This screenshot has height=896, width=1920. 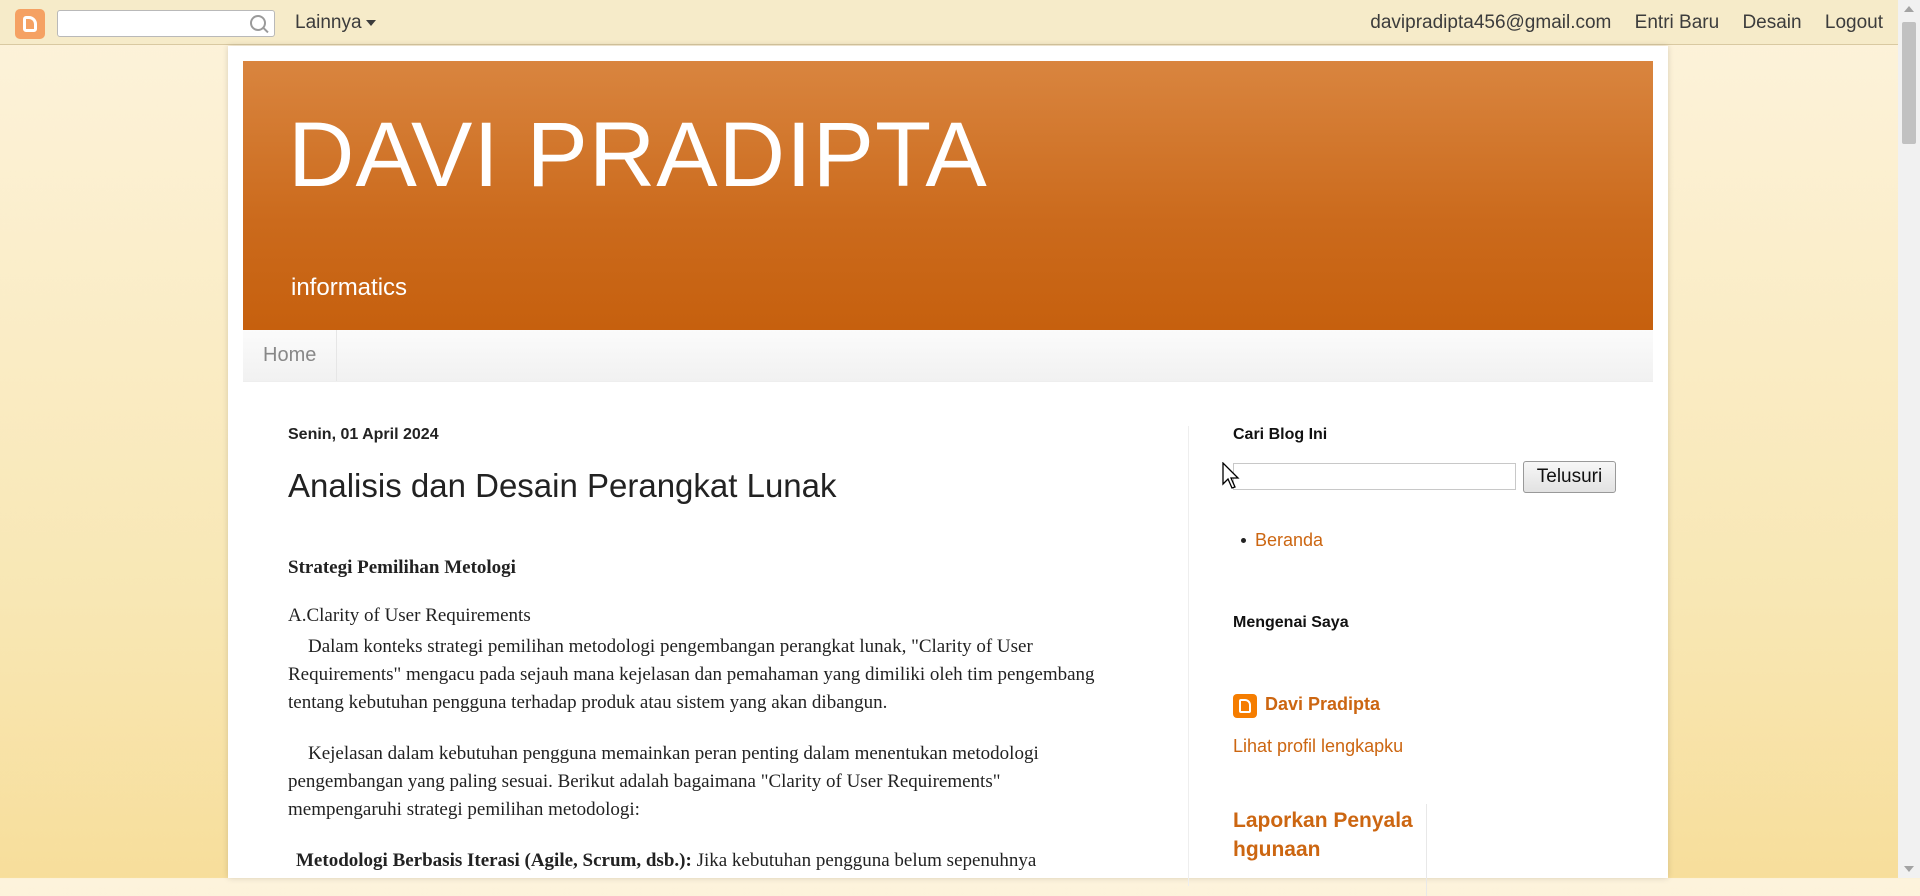 I want to click on blog-title: DAVI PRADIPTA, so click(x=638, y=155).